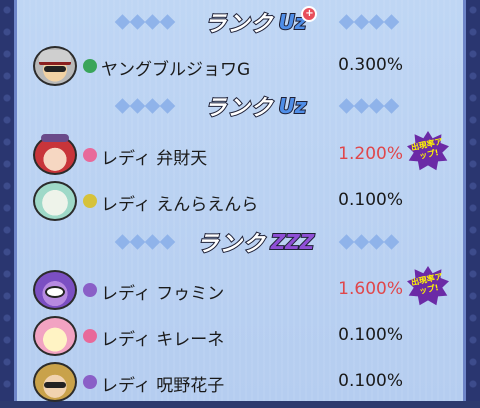 This screenshot has height=408, width=480. What do you see at coordinates (90, 66) in the screenshot?
I see `clover-icon` at bounding box center [90, 66].